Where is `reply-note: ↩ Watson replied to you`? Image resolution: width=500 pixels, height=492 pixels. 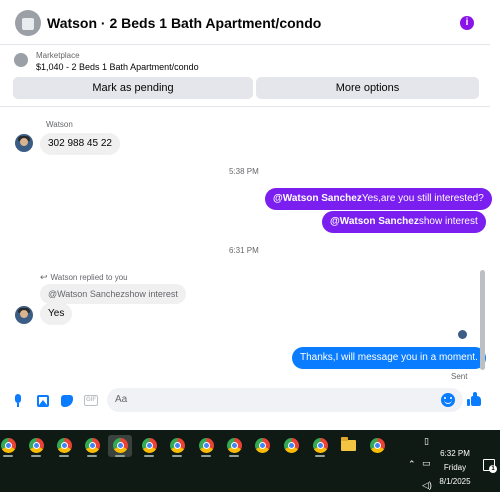
reply-note: ↩ Watson replied to you is located at coordinates (84, 277).